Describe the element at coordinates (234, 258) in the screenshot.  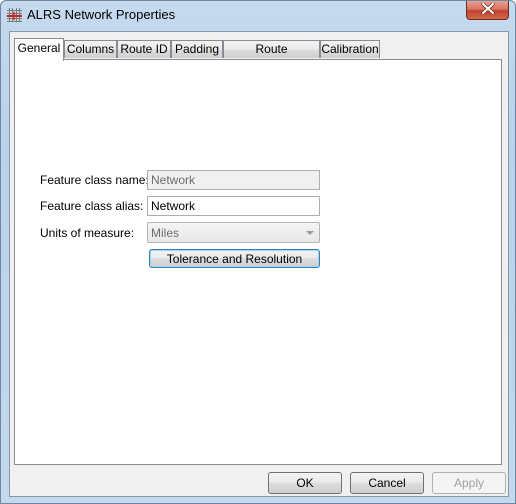
I see `tolerance-and-resolution-button: Tolerance and Resolution` at that location.